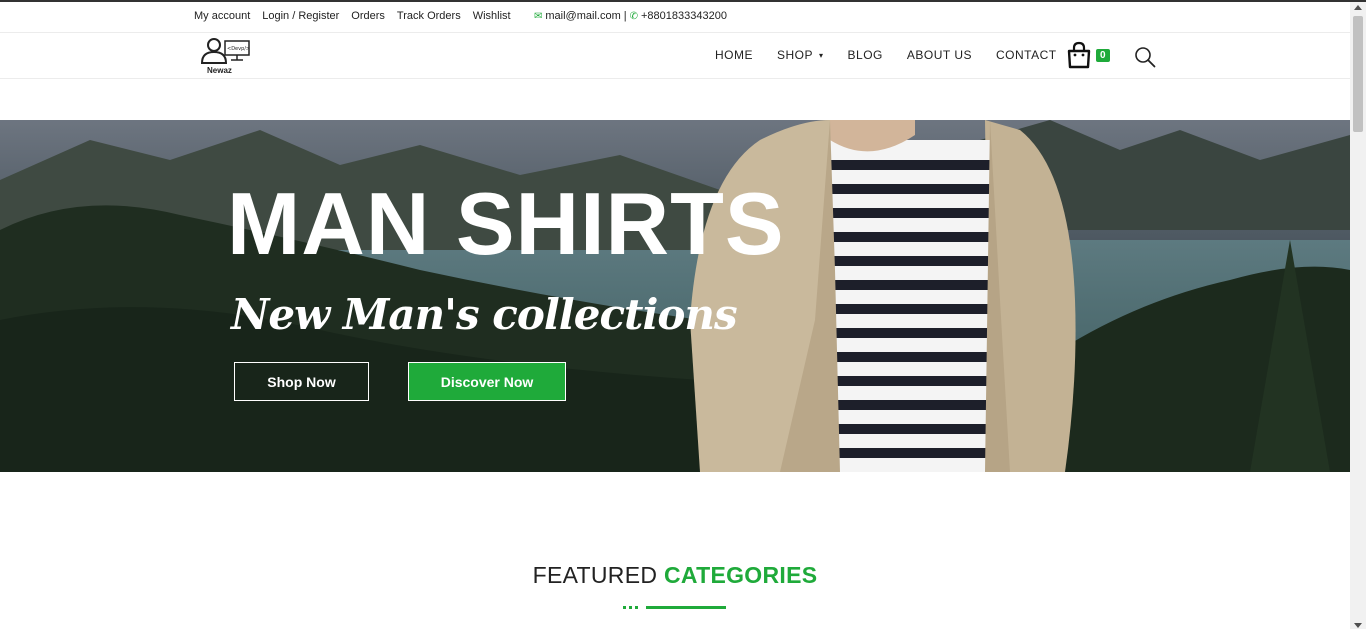 The width and height of the screenshot is (1366, 629). I want to click on nav-blog-label: BLOG, so click(865, 55).